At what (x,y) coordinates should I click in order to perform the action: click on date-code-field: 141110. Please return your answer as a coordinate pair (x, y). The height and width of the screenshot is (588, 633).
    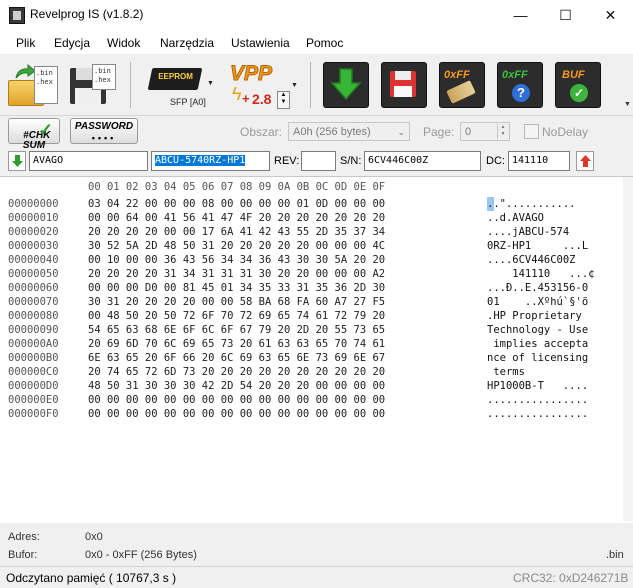
    Looking at the image, I should click on (539, 161).